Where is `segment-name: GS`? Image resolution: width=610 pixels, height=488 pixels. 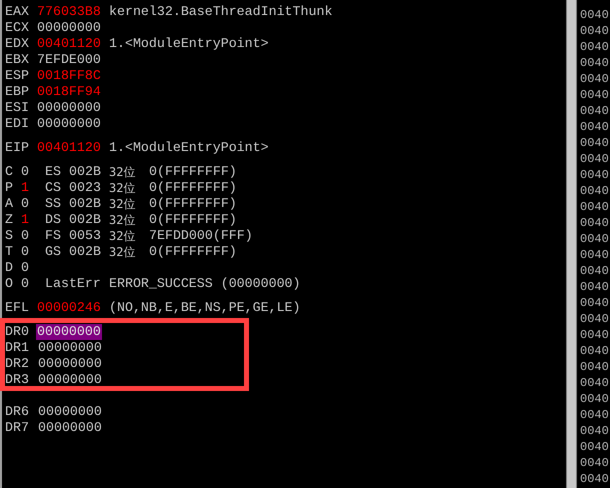 segment-name: GS is located at coordinates (53, 252).